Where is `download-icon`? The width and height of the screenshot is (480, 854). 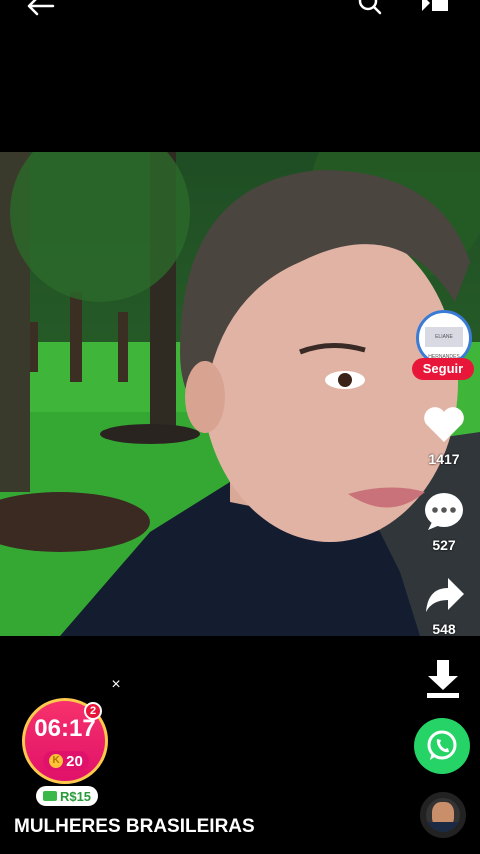
download-icon is located at coordinates (443, 679).